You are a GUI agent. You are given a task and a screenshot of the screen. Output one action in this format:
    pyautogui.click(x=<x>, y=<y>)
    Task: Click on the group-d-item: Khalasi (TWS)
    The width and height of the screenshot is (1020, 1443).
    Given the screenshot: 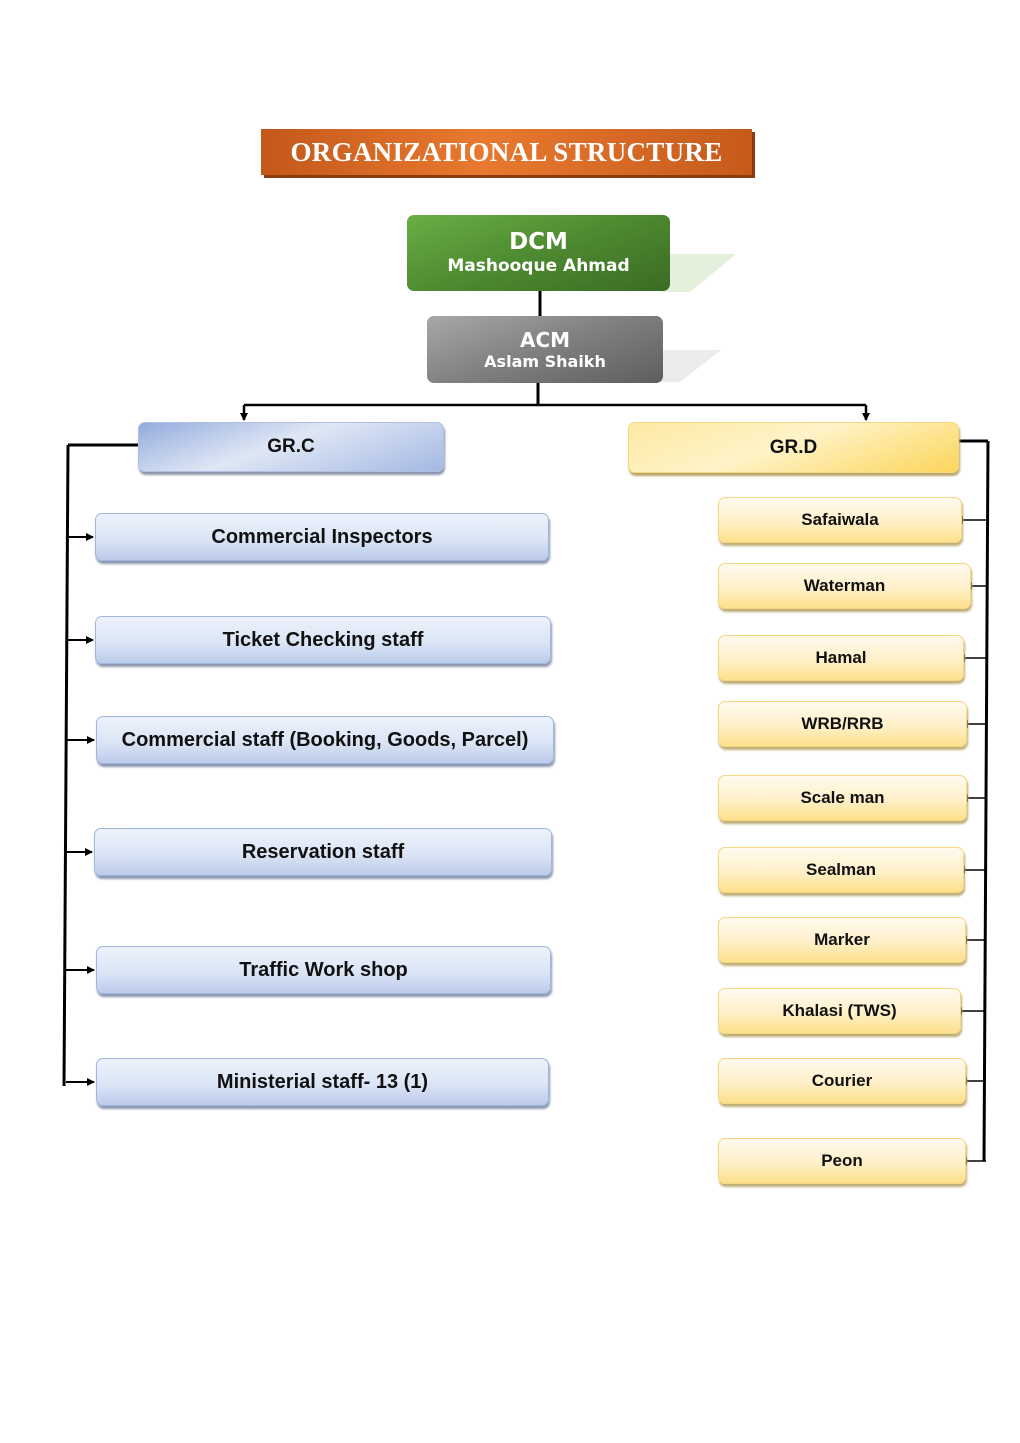 What is the action you would take?
    pyautogui.click(x=839, y=1011)
    